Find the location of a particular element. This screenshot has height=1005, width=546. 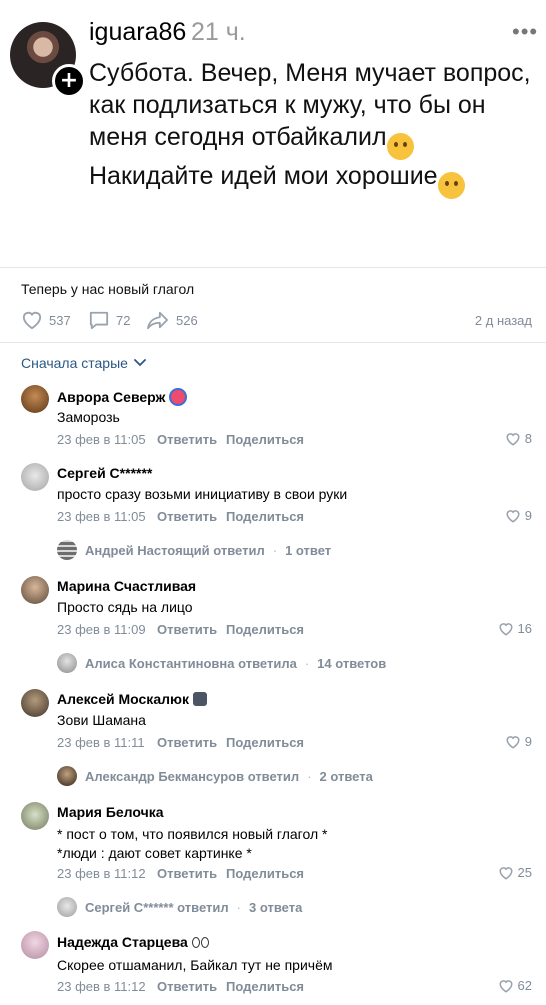

replies-link: Андрей Настоящий ответил · 1 ответ is located at coordinates (194, 550).